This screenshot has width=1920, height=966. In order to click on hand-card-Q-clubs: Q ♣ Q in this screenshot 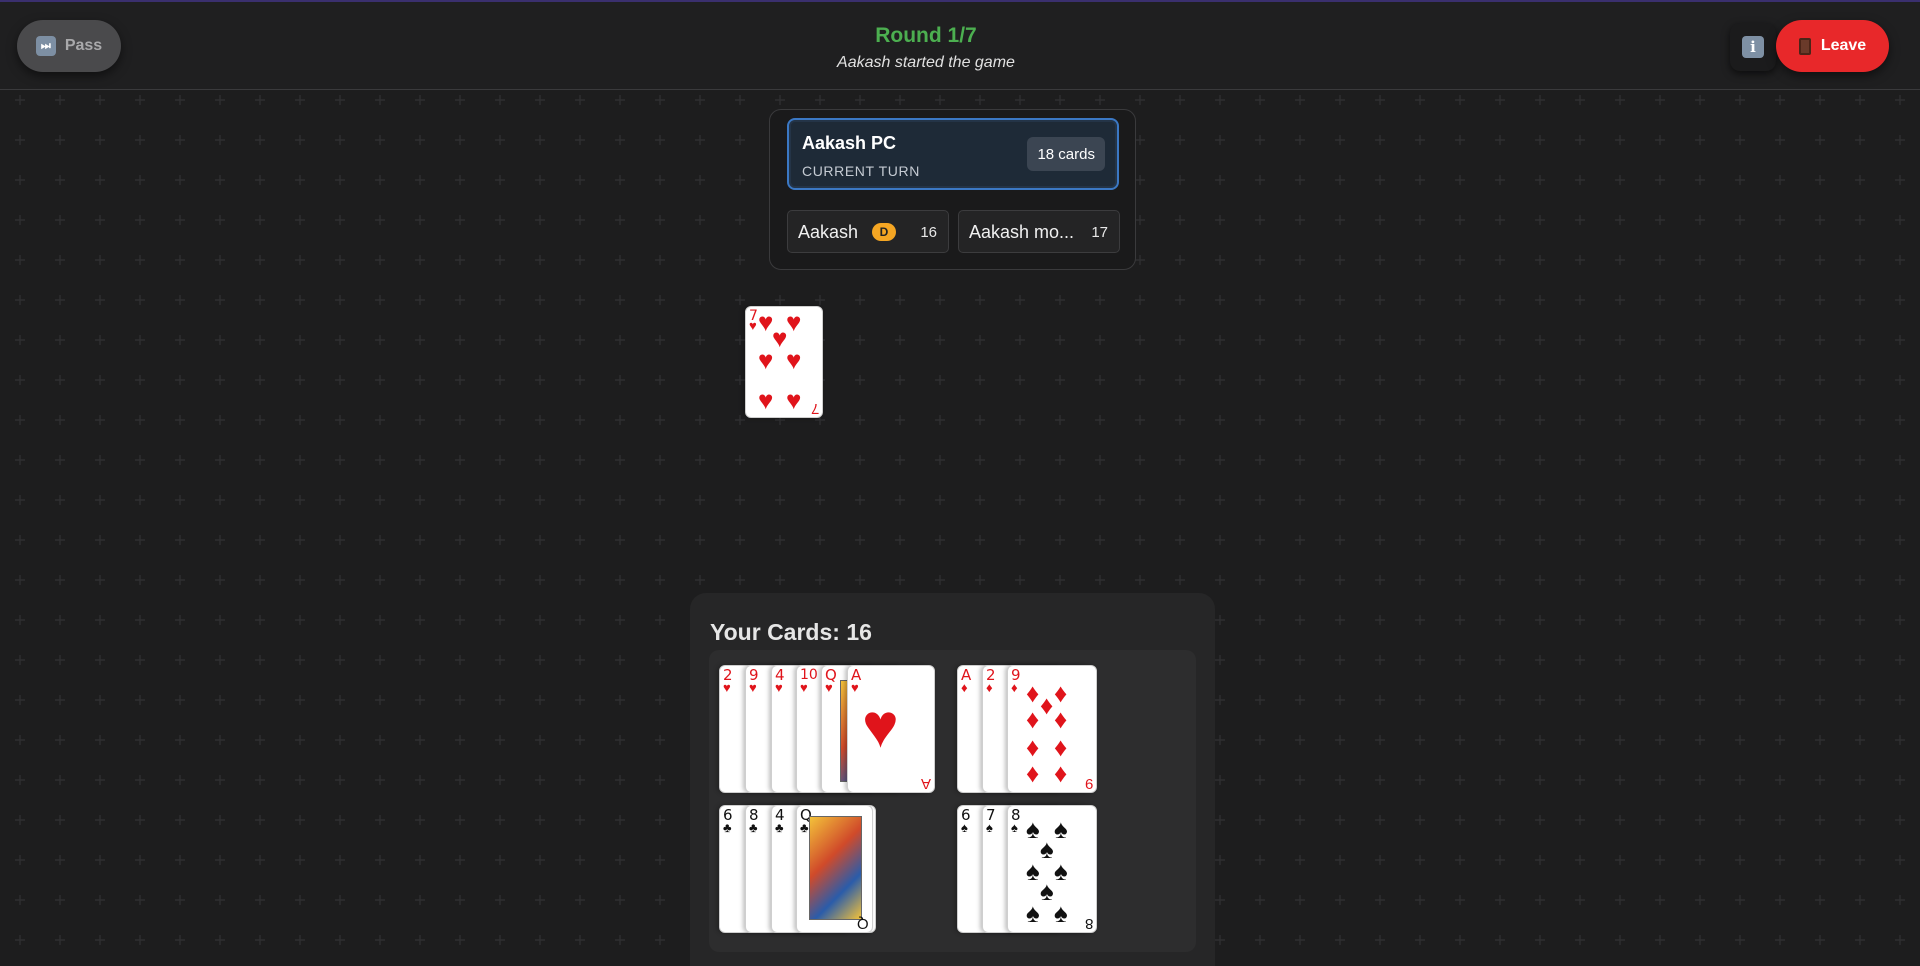, I will do `click(834, 869)`.